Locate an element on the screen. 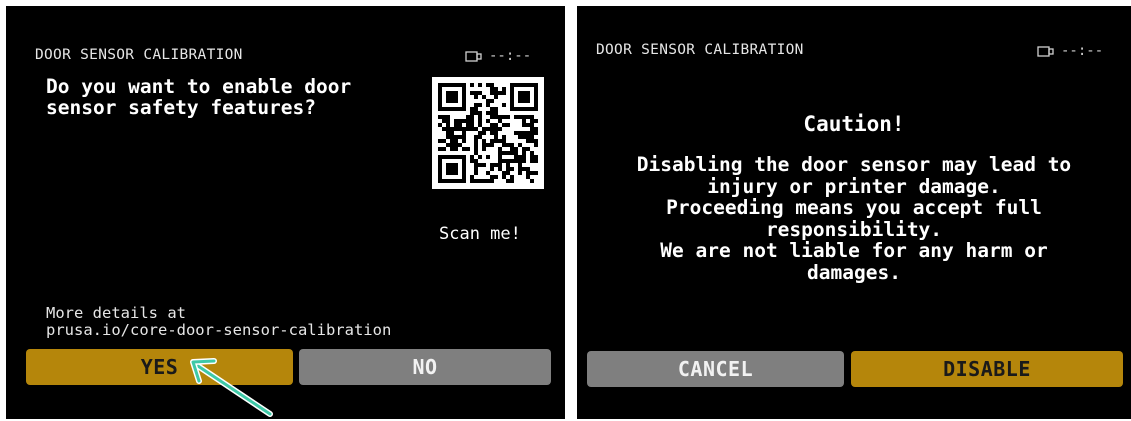 Image resolution: width=1131 pixels, height=421 pixels. qr-code-icon is located at coordinates (488, 133).